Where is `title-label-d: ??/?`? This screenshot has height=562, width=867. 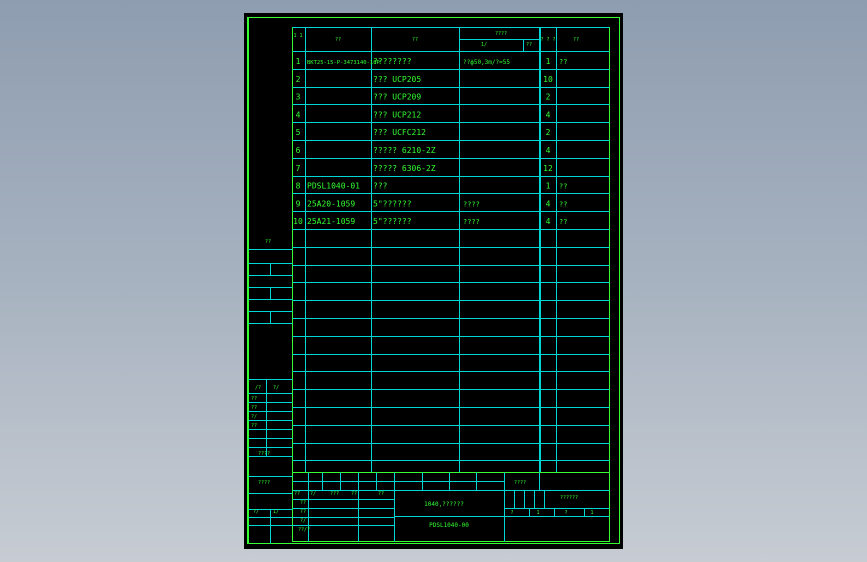 title-label-d: ??/? is located at coordinates (304, 530).